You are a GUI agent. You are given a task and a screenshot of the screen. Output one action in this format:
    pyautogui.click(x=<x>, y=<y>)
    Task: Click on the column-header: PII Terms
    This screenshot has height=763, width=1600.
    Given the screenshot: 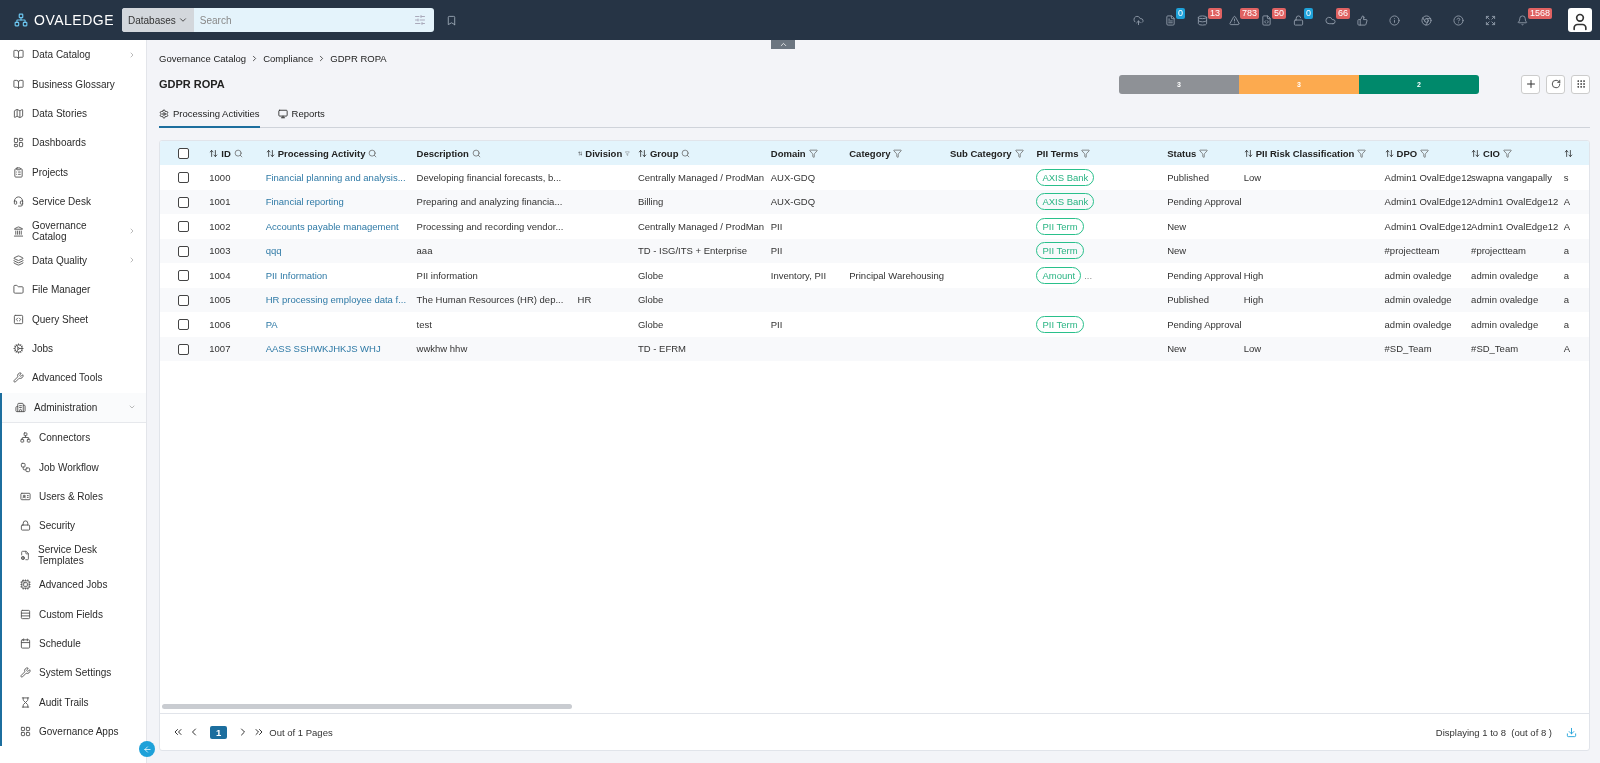 What is the action you would take?
    pyautogui.click(x=1098, y=153)
    